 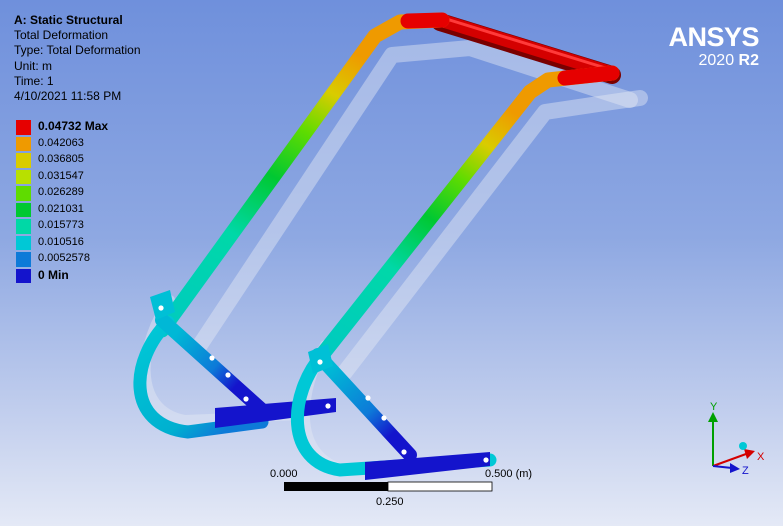 I want to click on x-axis-label: X, so click(x=761, y=457).